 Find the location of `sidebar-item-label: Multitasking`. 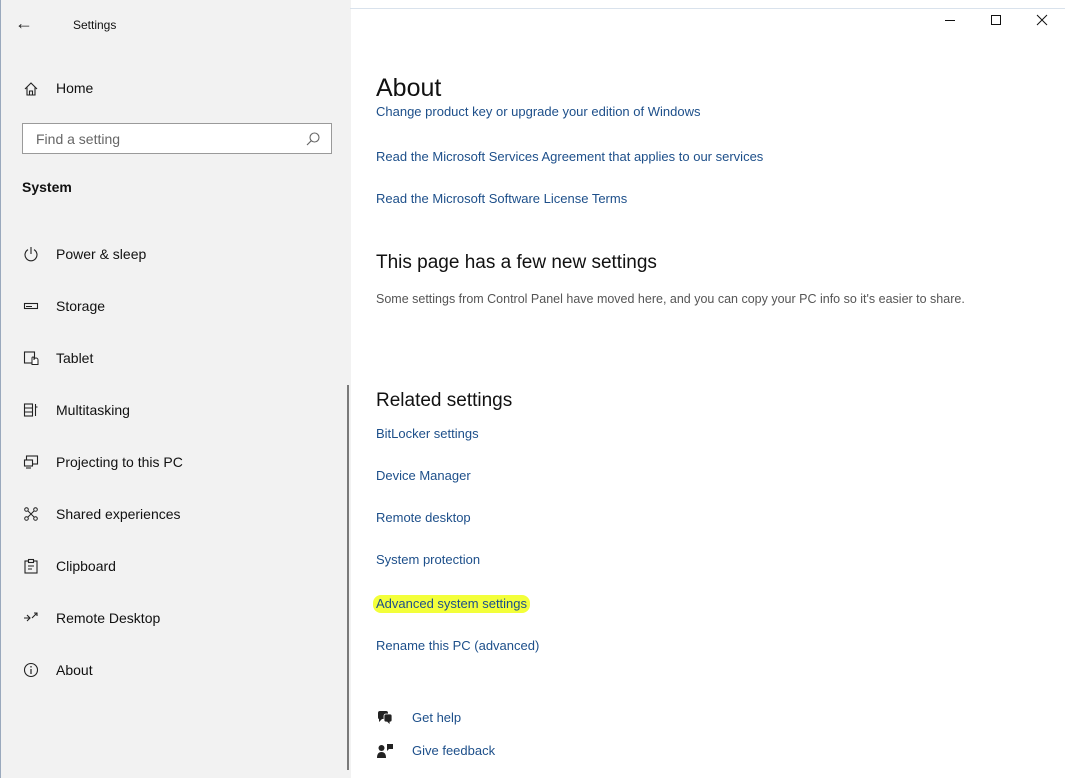

sidebar-item-label: Multitasking is located at coordinates (93, 410).